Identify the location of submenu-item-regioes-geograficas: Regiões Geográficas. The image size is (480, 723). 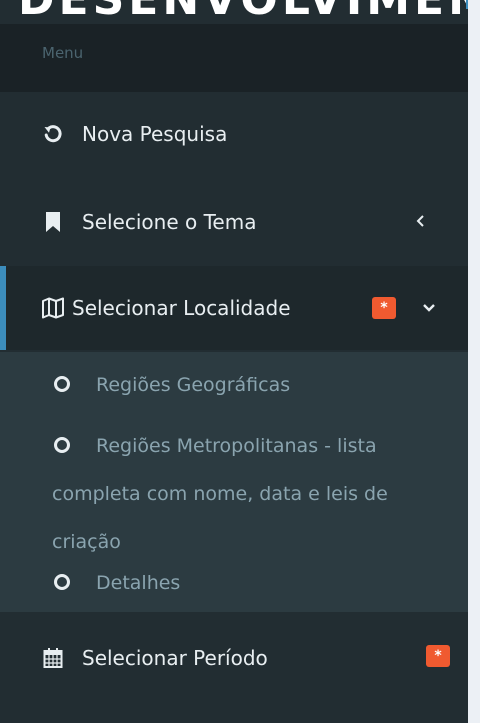
(234, 385).